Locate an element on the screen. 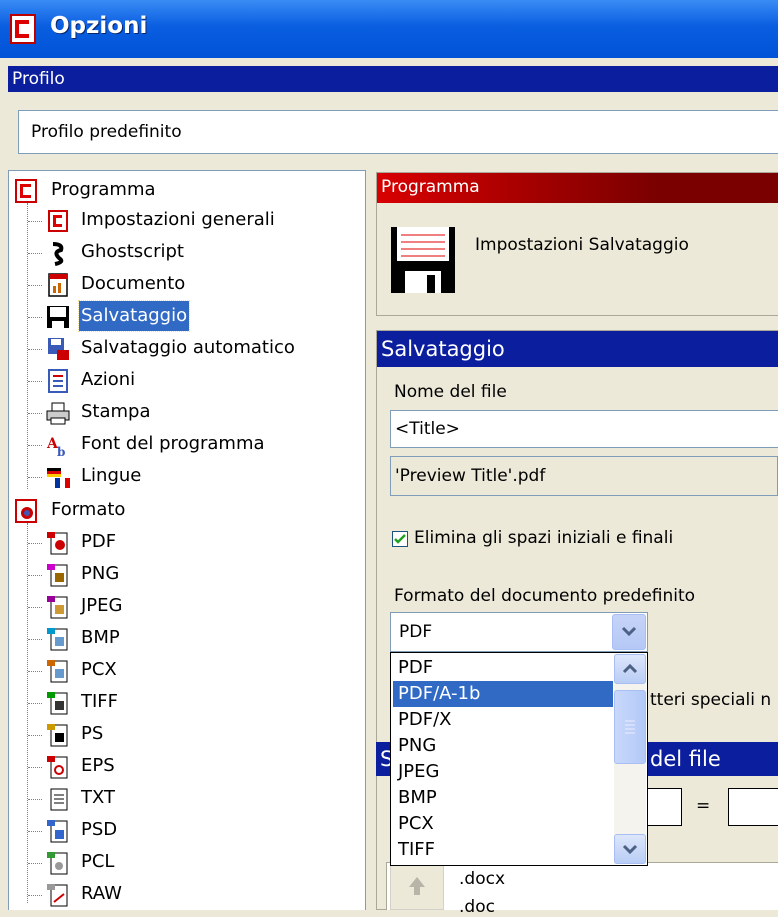 The width and height of the screenshot is (778, 917). format-option: JPEG is located at coordinates (503, 772).